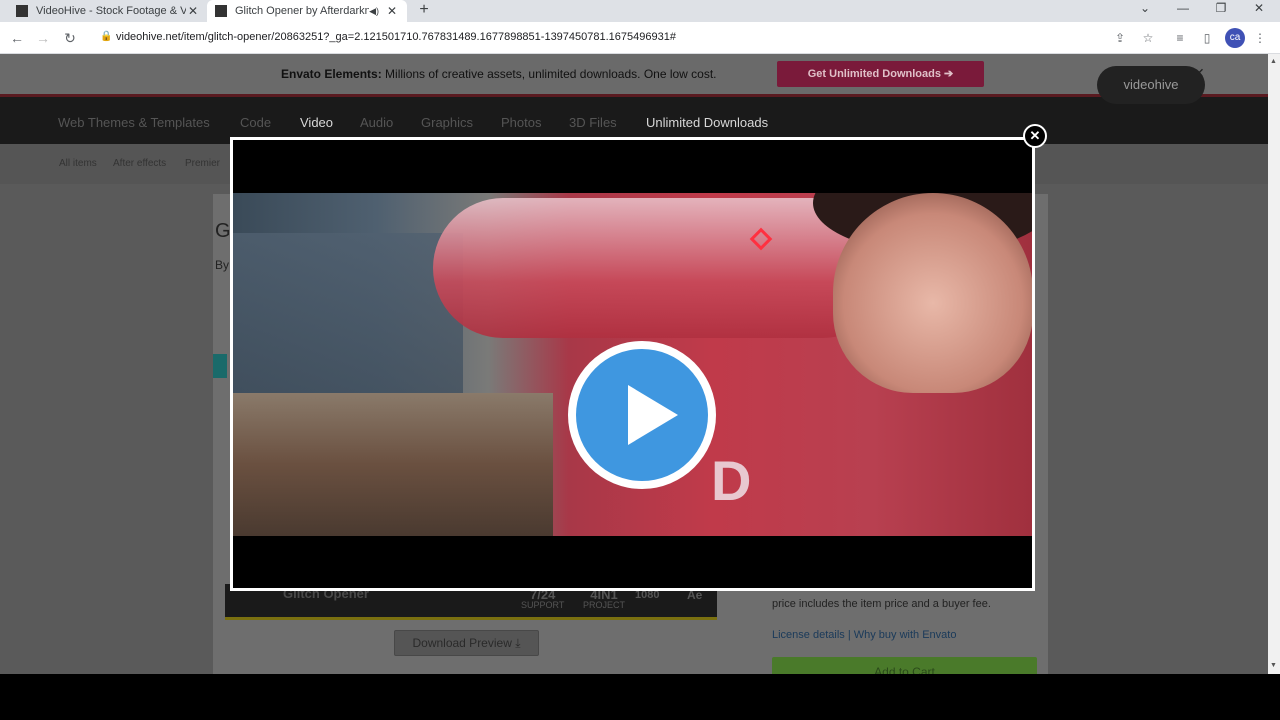 The width and height of the screenshot is (1280, 720). Describe the element at coordinates (904, 665) in the screenshot. I see `add-to-cart-button: Add to Cart` at that location.